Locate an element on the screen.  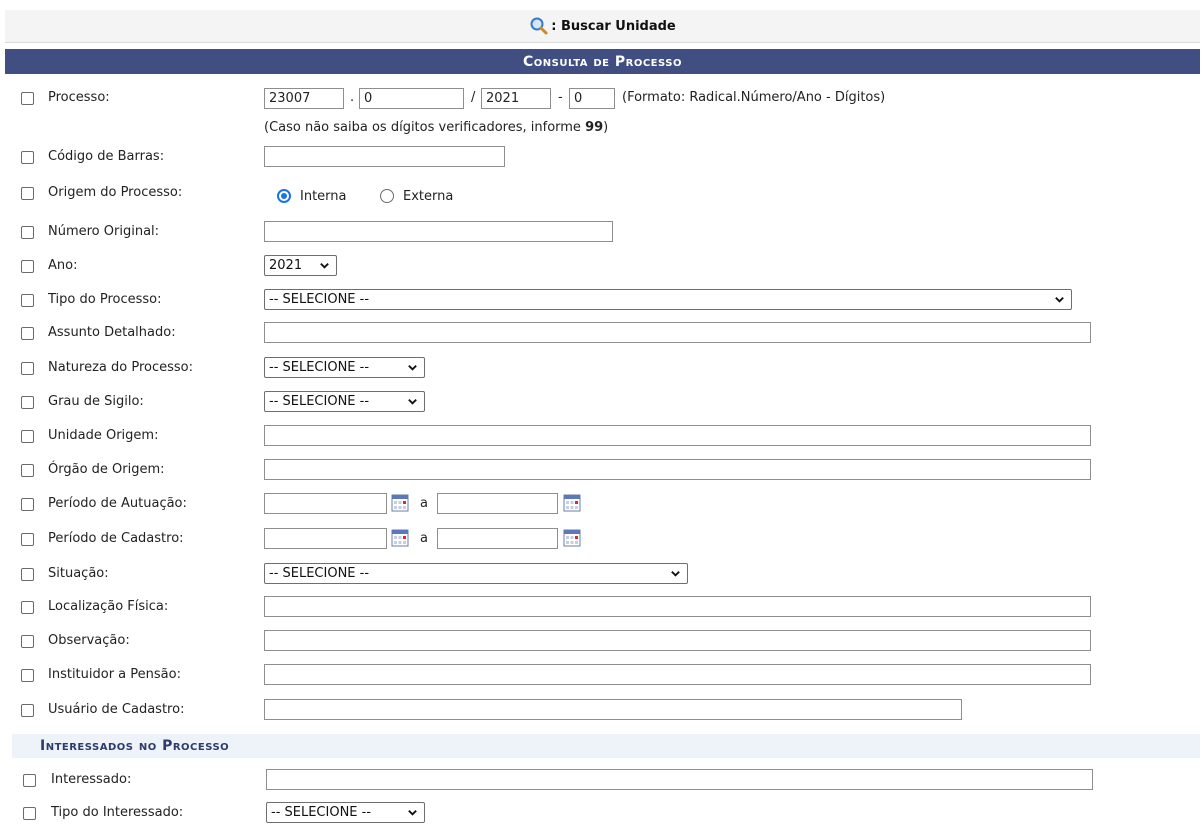
codigo-barras-checkbox is located at coordinates (27, 157).